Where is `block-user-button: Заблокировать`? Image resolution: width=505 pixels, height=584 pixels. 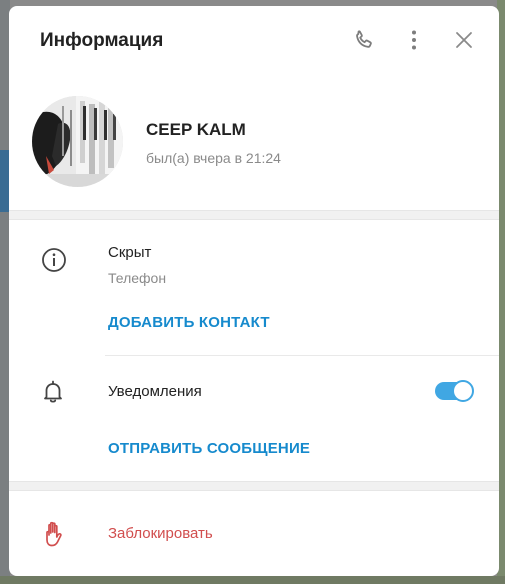
block-user-button: Заблокировать is located at coordinates (160, 533).